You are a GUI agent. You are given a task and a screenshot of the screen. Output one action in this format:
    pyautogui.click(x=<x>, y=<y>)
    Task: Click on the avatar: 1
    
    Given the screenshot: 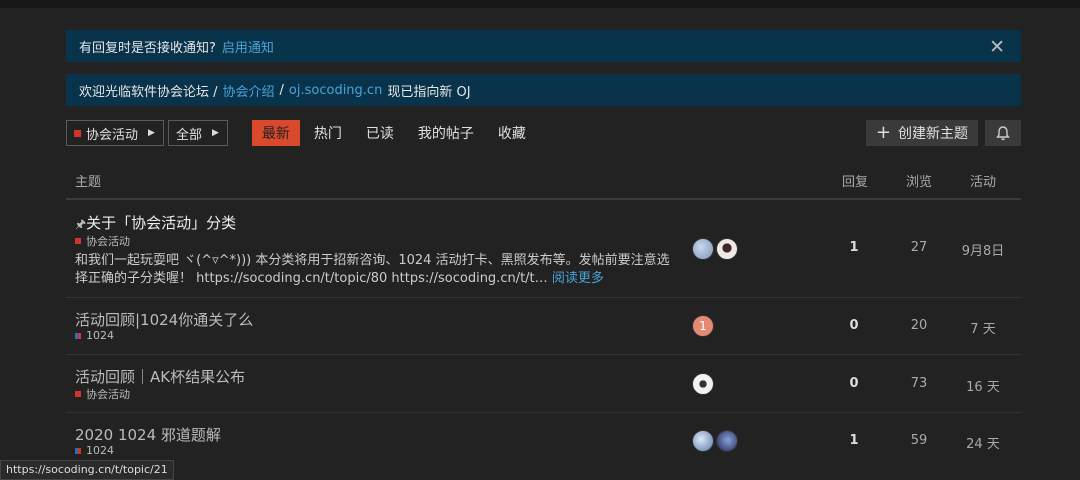 What is the action you would take?
    pyautogui.click(x=703, y=326)
    